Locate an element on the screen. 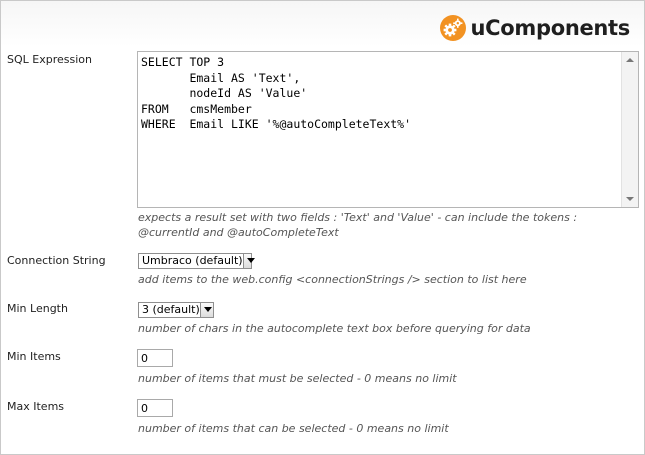 The height and width of the screenshot is (455, 645). ucomponents-logo: uComponents is located at coordinates (535, 28).